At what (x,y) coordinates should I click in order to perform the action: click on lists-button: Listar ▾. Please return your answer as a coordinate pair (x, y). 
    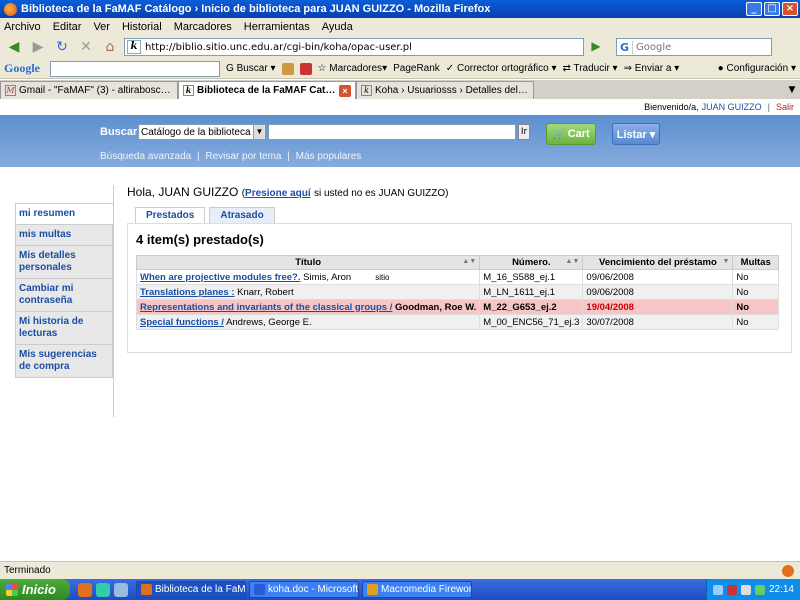
    Looking at the image, I should click on (636, 134).